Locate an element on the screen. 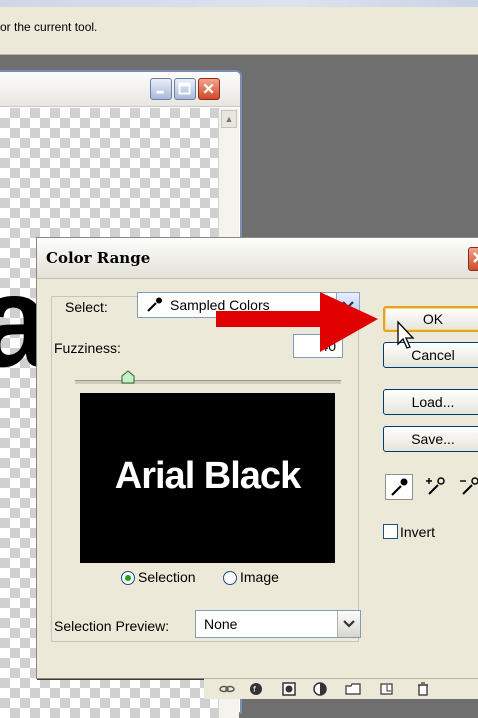 The width and height of the screenshot is (478, 718). preview-text: Arial Black is located at coordinates (207, 476).